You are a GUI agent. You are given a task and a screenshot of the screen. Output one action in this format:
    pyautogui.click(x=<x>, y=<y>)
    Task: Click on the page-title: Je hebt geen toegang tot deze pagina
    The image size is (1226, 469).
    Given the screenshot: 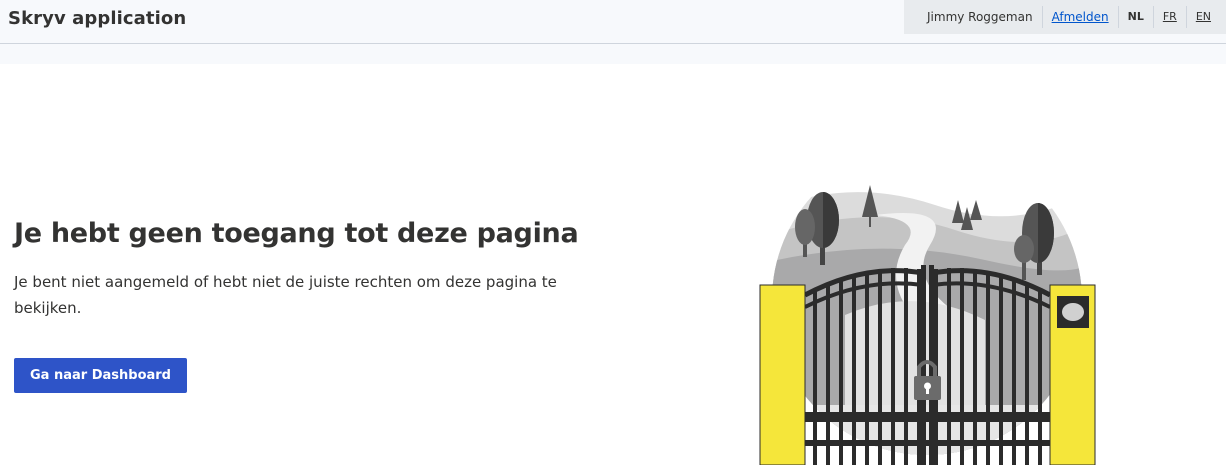 What is the action you would take?
    pyautogui.click(x=296, y=233)
    